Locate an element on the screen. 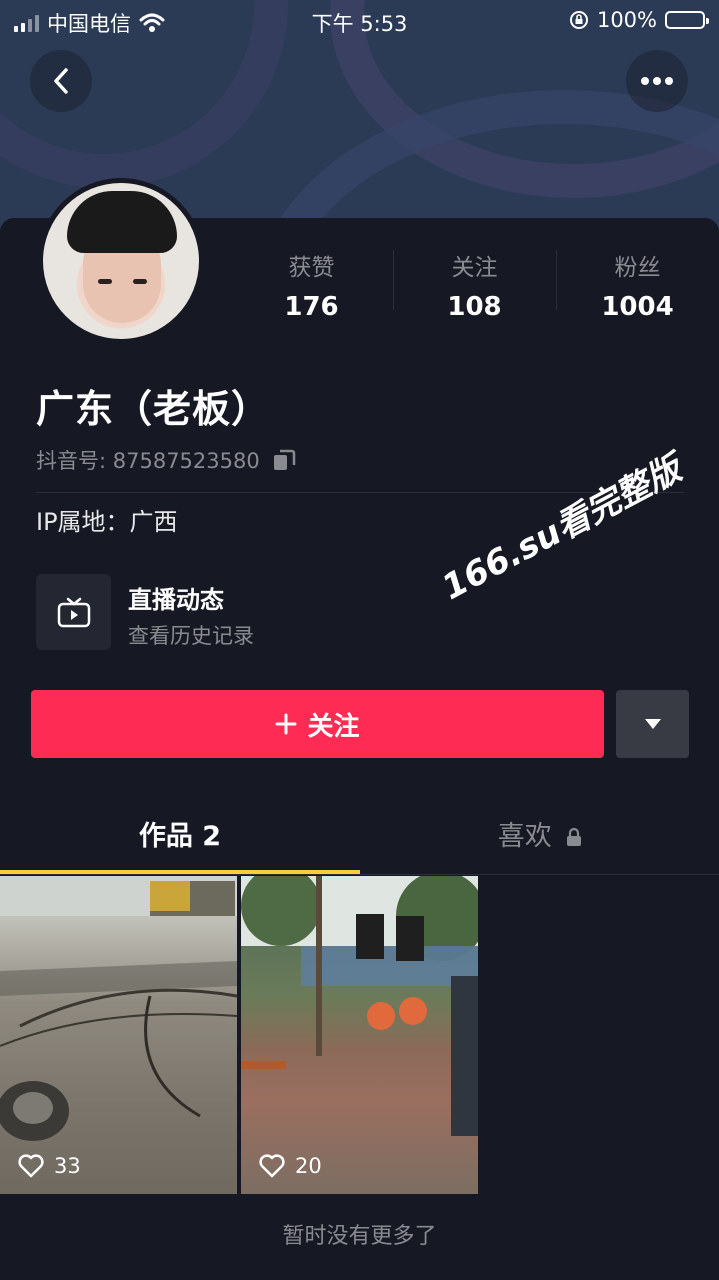 The width and height of the screenshot is (719, 1280). avatar-photo is located at coordinates (121, 261).